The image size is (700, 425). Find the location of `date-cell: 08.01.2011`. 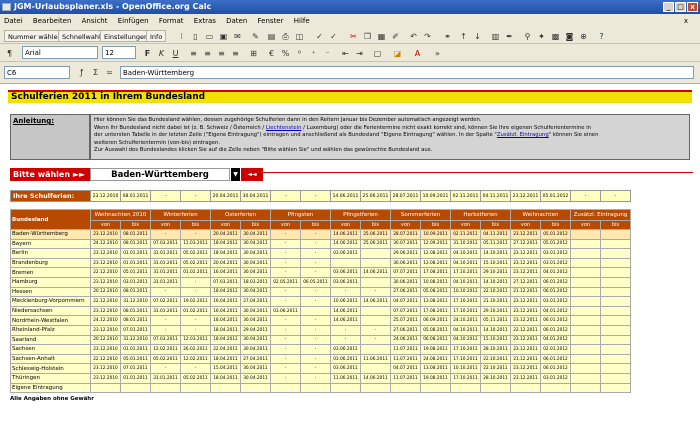

date-cell: 08.01.2011 is located at coordinates (135, 320).